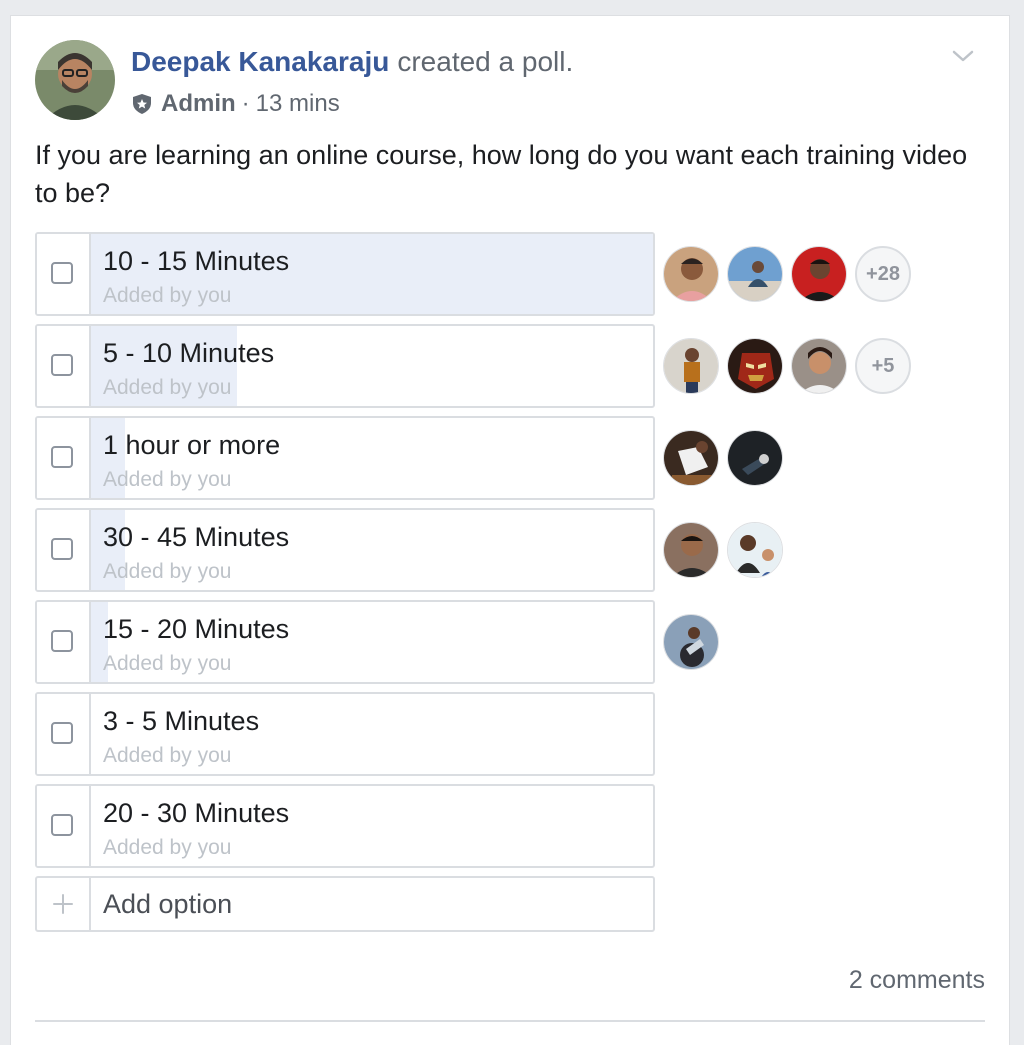 This screenshot has height=1045, width=1024. I want to click on poll-option: 30 - 45 Minutes Added by you, so click(409, 550).